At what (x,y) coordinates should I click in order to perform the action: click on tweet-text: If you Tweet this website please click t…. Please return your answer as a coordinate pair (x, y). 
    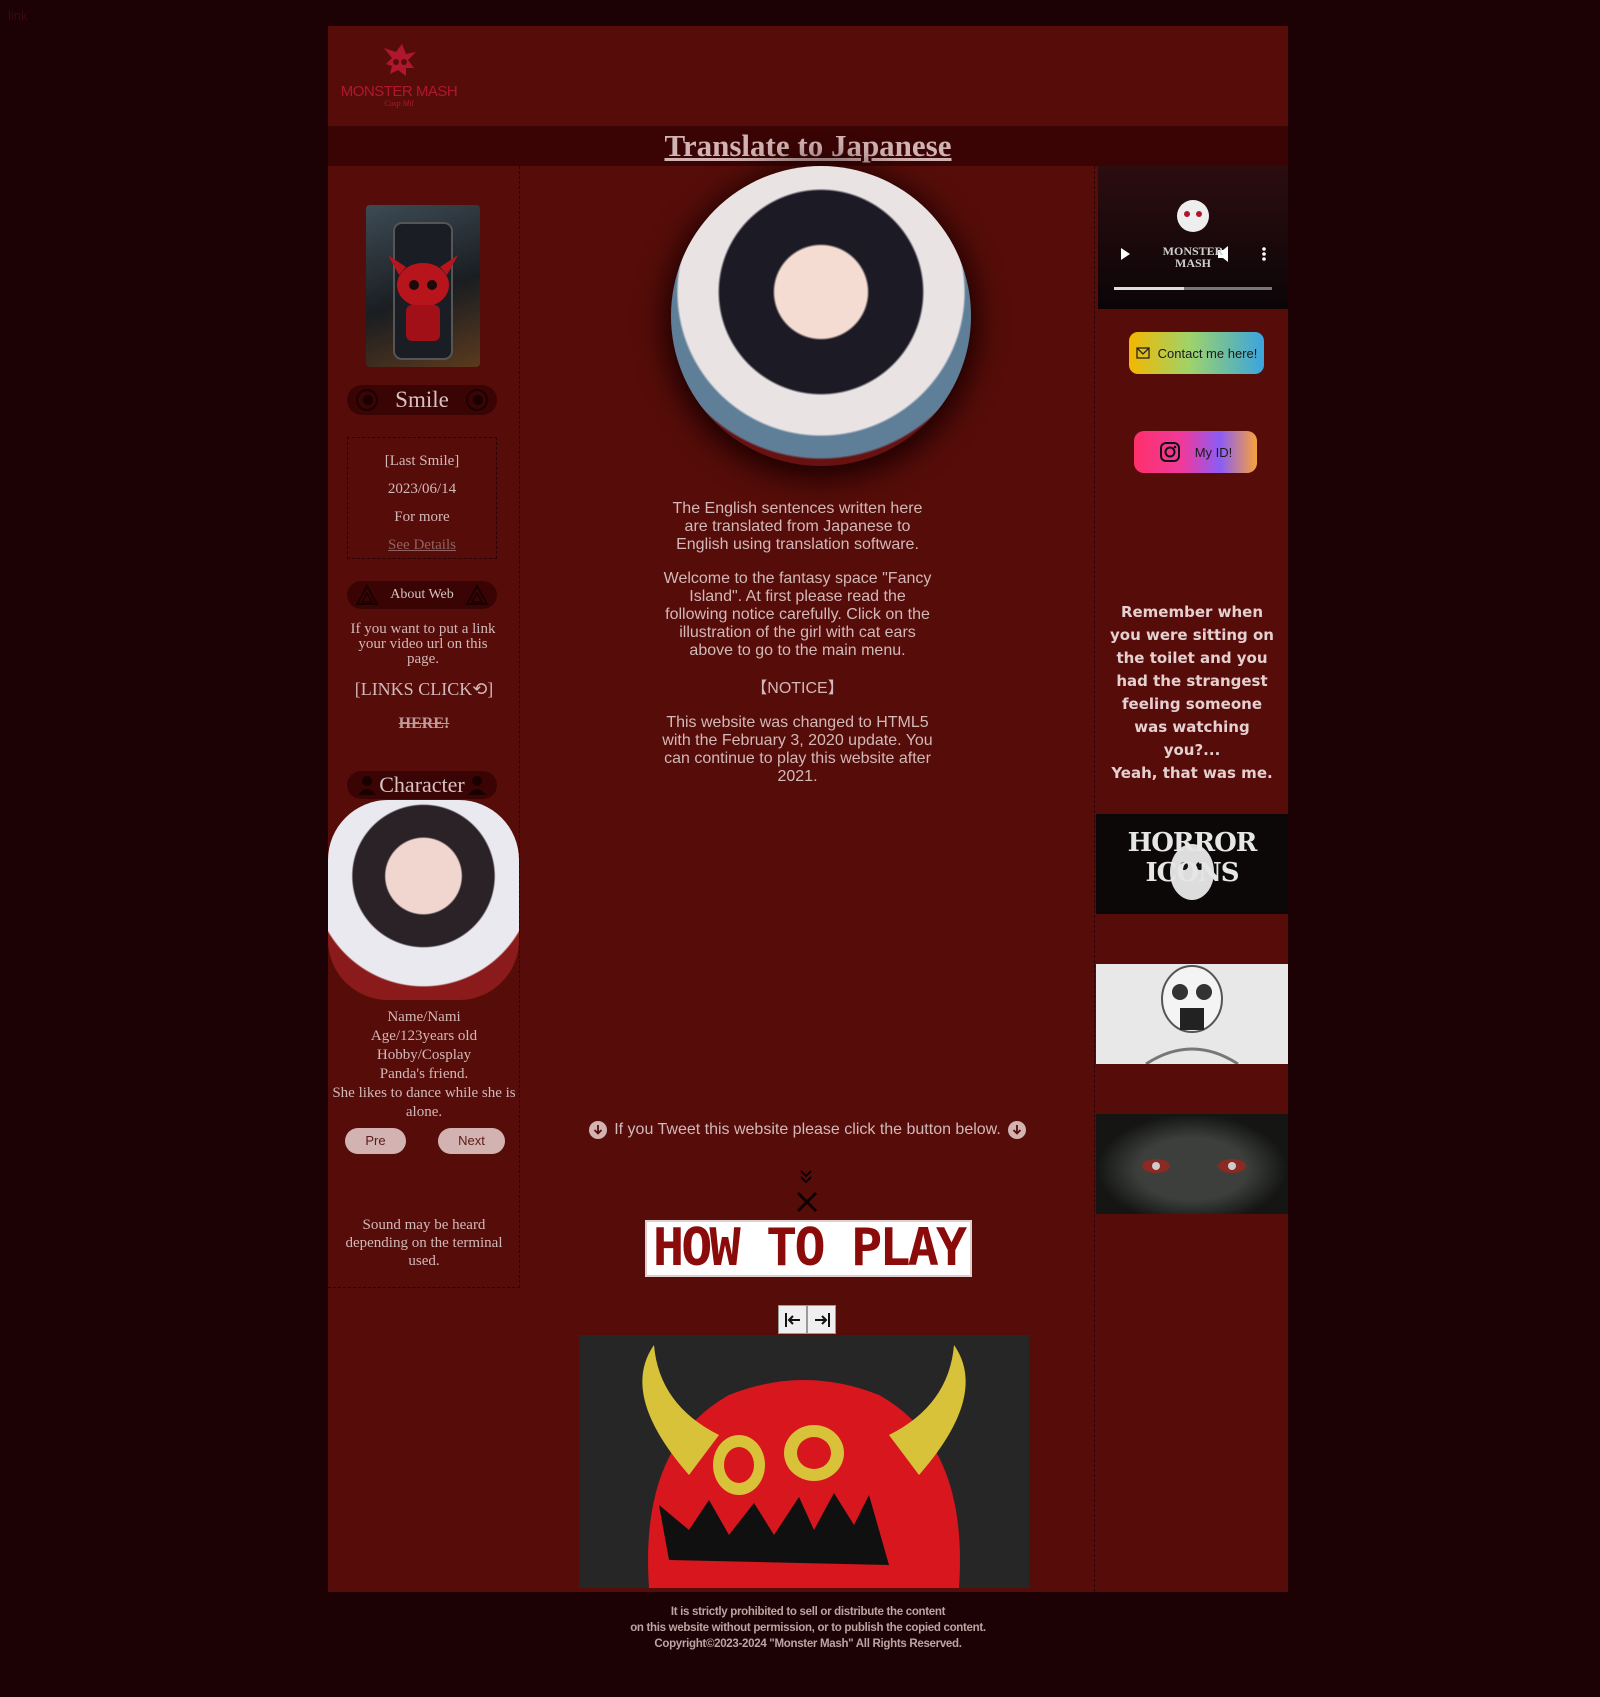
    Looking at the image, I should click on (807, 1129).